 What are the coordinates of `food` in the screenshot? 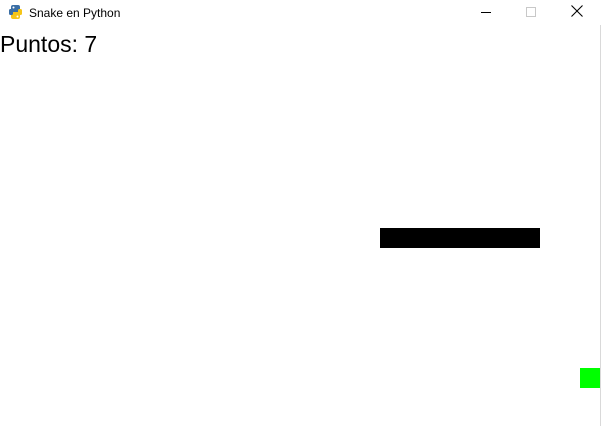 It's located at (590, 378).